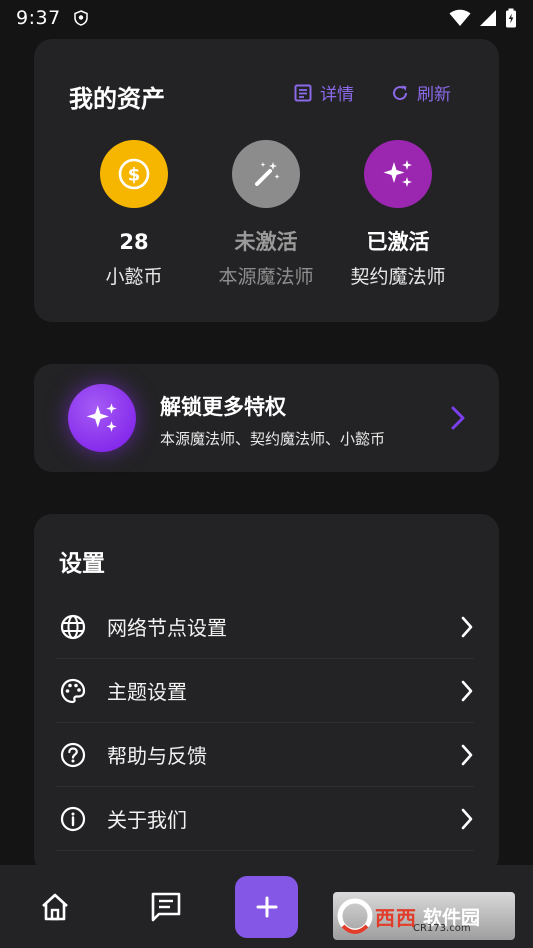 This screenshot has height=948, width=533. What do you see at coordinates (73, 818) in the screenshot?
I see `info-icon` at bounding box center [73, 818].